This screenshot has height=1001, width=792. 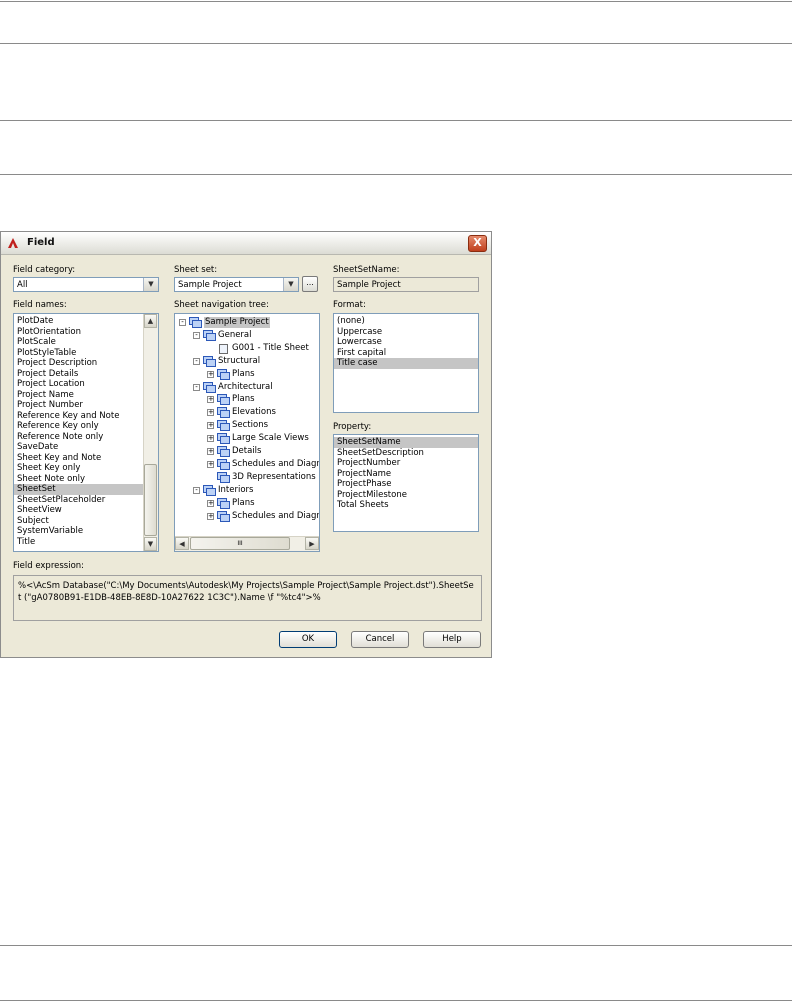 What do you see at coordinates (79, 510) in the screenshot?
I see `field-name-list-item: SheetView` at bounding box center [79, 510].